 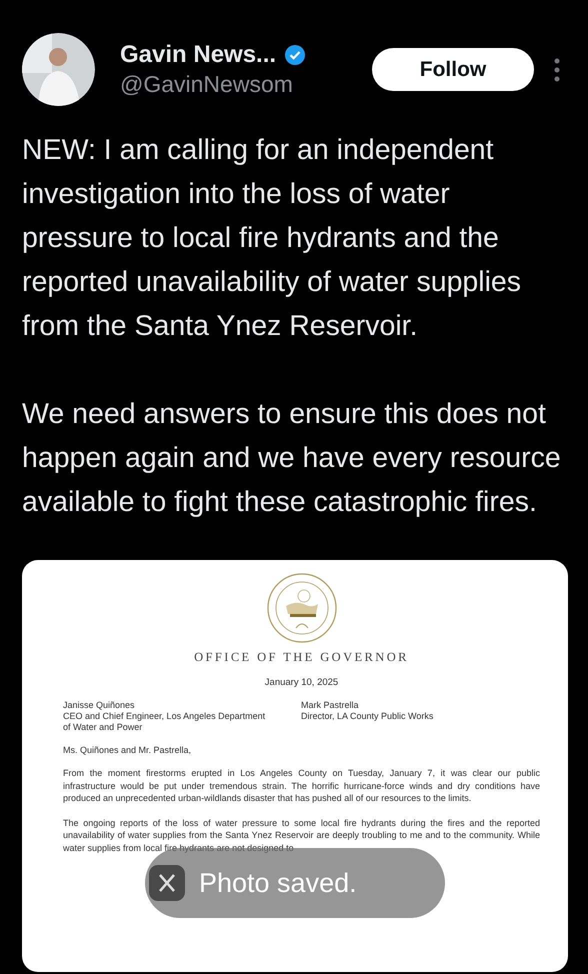 What do you see at coordinates (367, 716) in the screenshot?
I see `recipient-title: Director, LA County Public Works` at bounding box center [367, 716].